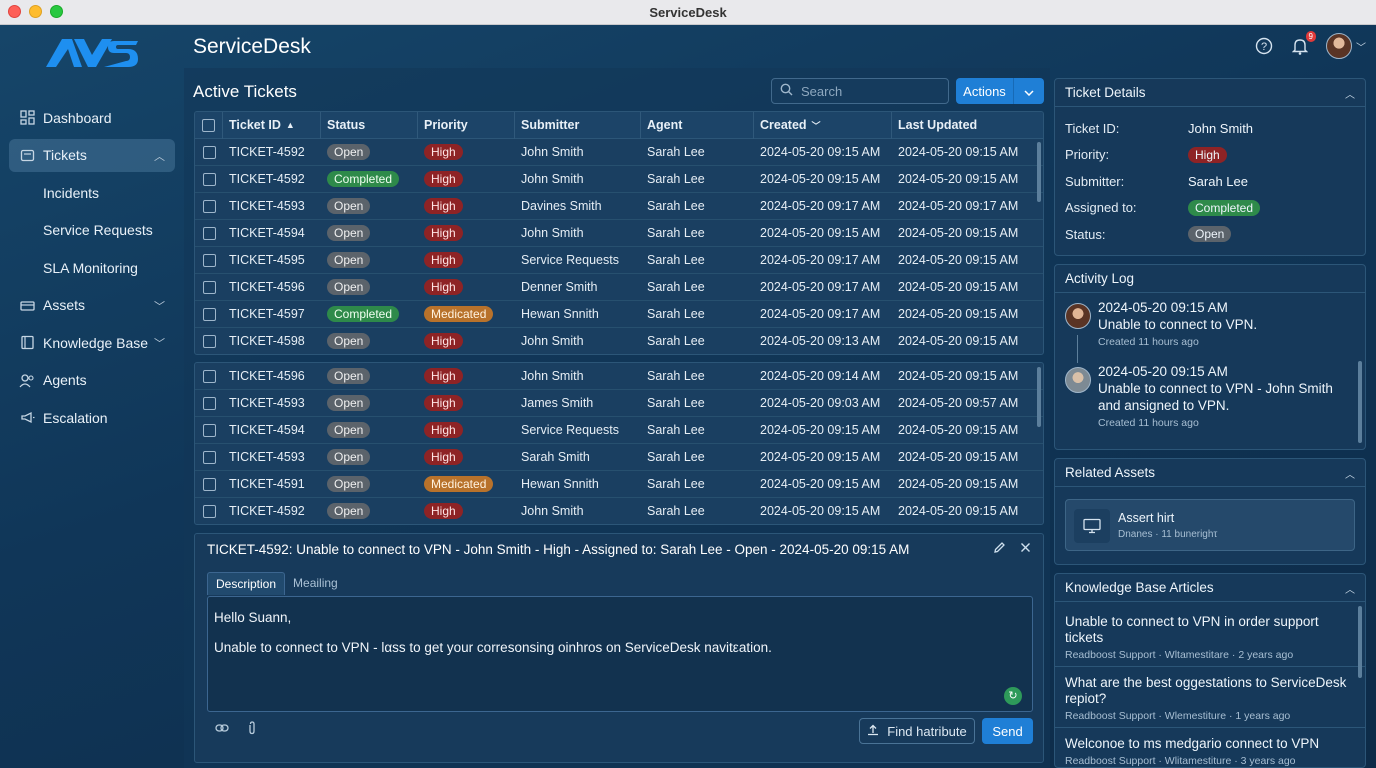 Image resolution: width=1376 pixels, height=768 pixels. What do you see at coordinates (92, 380) in the screenshot?
I see `sidebar-item-agents: Agents` at bounding box center [92, 380].